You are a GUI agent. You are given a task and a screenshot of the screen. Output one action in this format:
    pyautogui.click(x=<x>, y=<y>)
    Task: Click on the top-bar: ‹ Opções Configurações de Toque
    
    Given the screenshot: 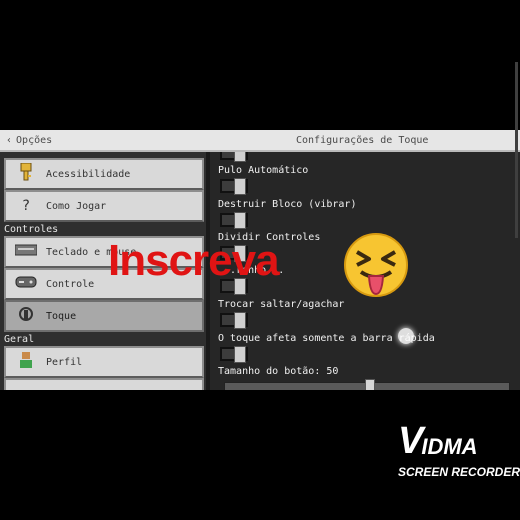 What is the action you would take?
    pyautogui.click(x=260, y=141)
    